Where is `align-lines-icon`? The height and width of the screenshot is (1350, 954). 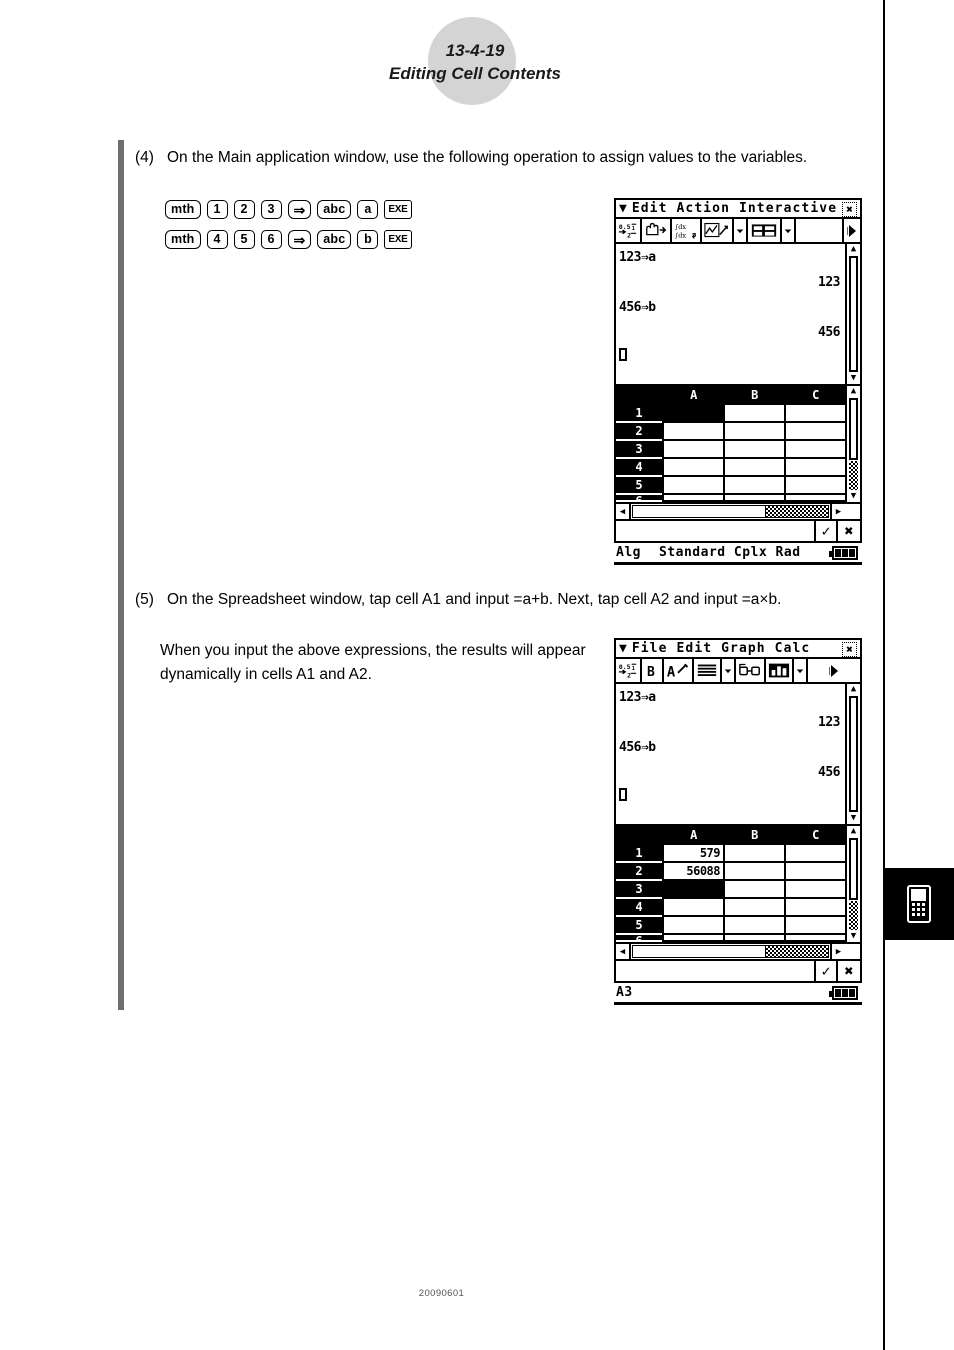
align-lines-icon is located at coordinates (708, 670).